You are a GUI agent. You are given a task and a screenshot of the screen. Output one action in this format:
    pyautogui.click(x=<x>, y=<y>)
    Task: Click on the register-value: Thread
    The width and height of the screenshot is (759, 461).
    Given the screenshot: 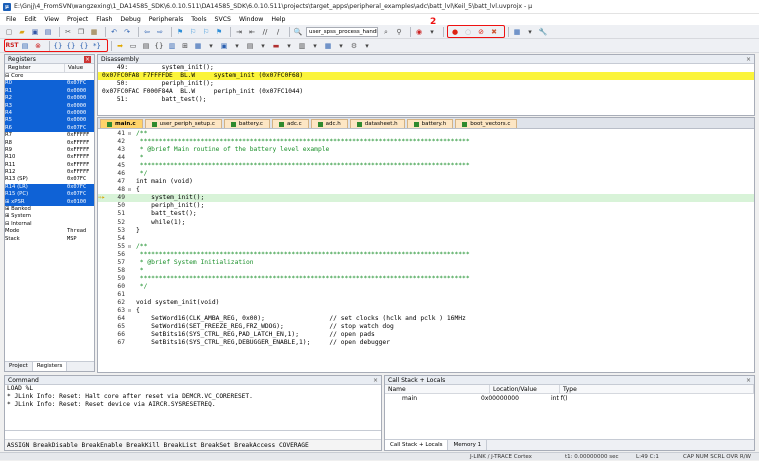 What is the action you would take?
    pyautogui.click(x=75, y=231)
    